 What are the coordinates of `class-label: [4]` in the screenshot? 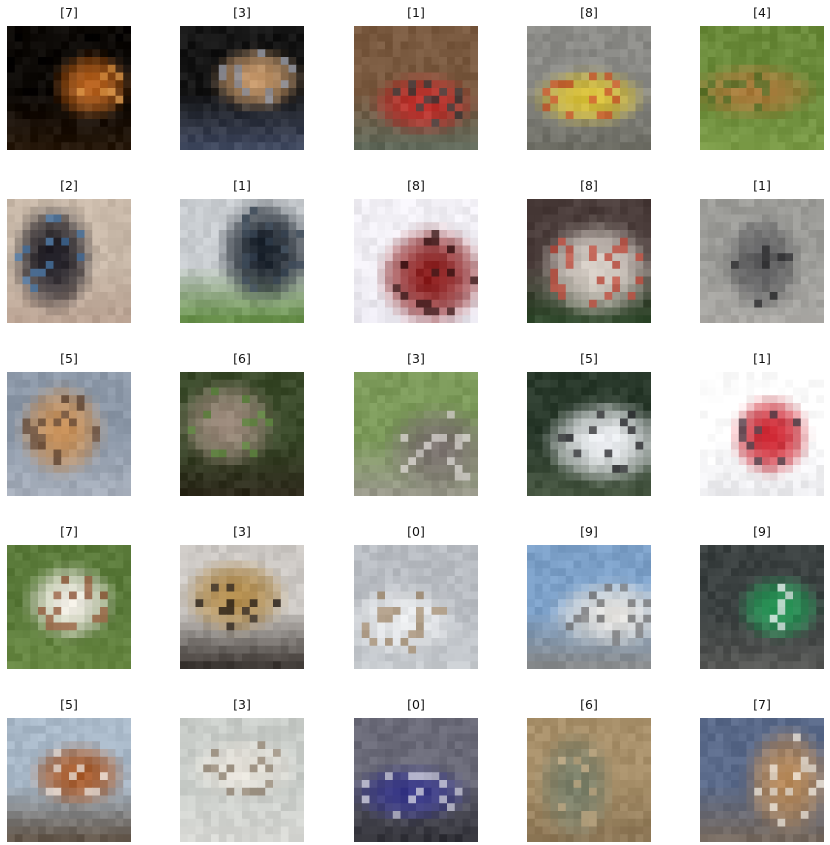 It's located at (762, 12).